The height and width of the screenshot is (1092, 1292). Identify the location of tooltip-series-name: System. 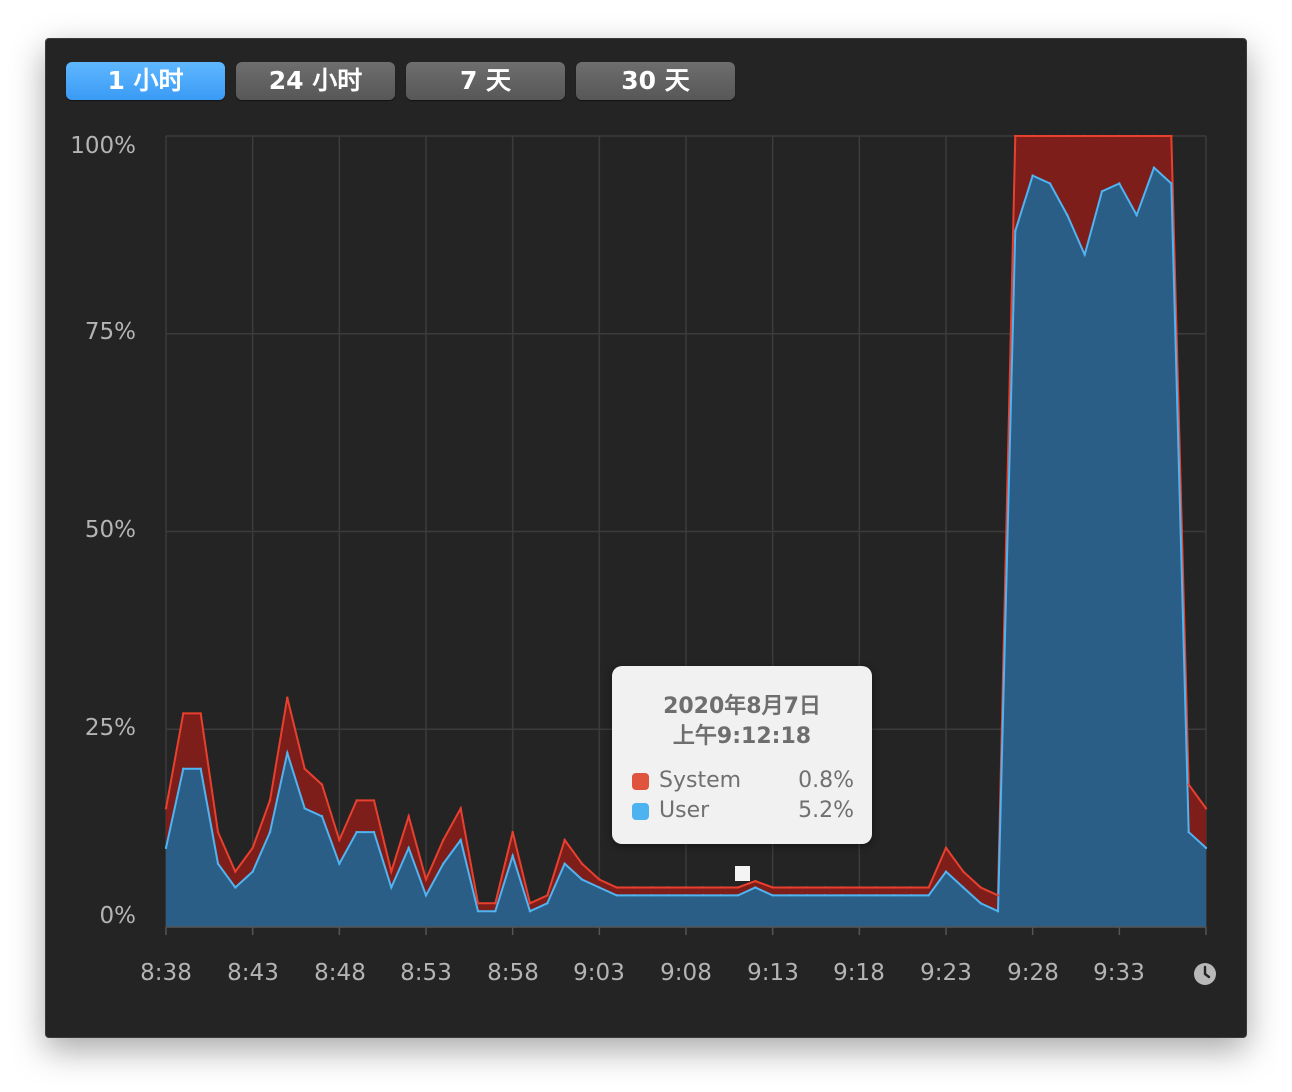
(700, 780).